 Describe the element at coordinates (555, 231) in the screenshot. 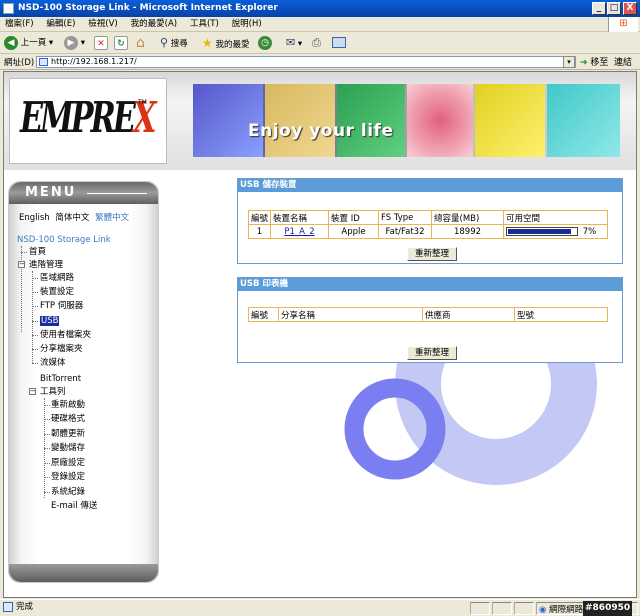

I see `cell-free: 7%` at that location.